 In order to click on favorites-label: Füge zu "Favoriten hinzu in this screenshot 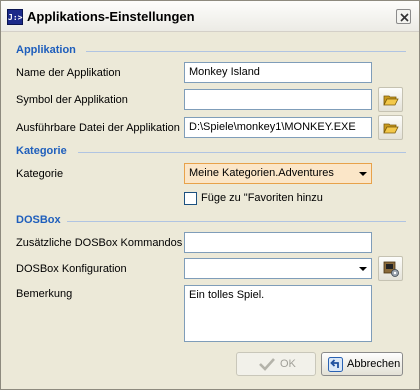, I will do `click(262, 198)`.